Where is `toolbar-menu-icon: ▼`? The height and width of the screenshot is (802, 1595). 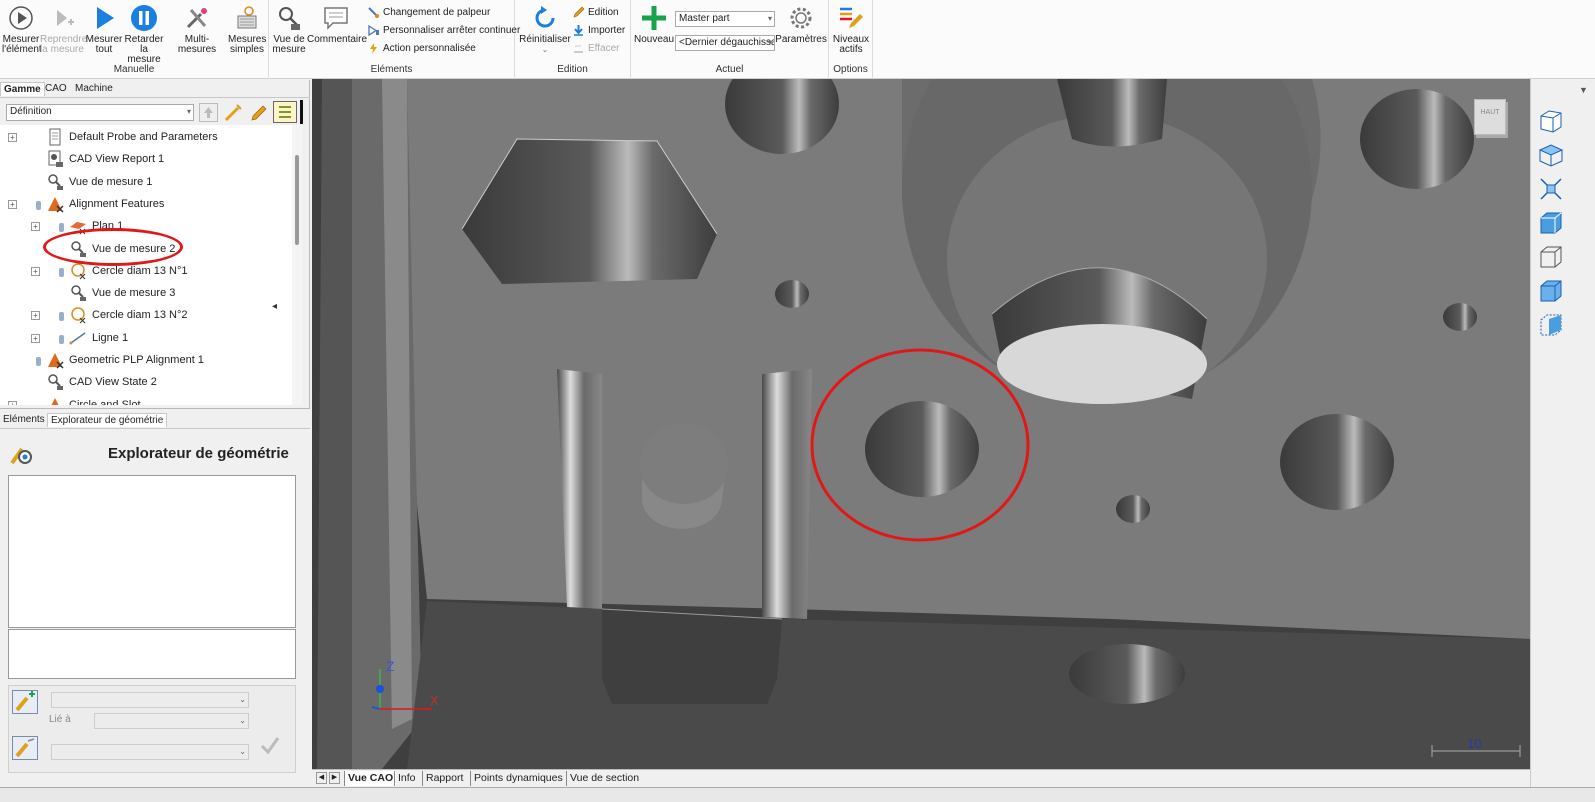 toolbar-menu-icon: ▼ is located at coordinates (1583, 90).